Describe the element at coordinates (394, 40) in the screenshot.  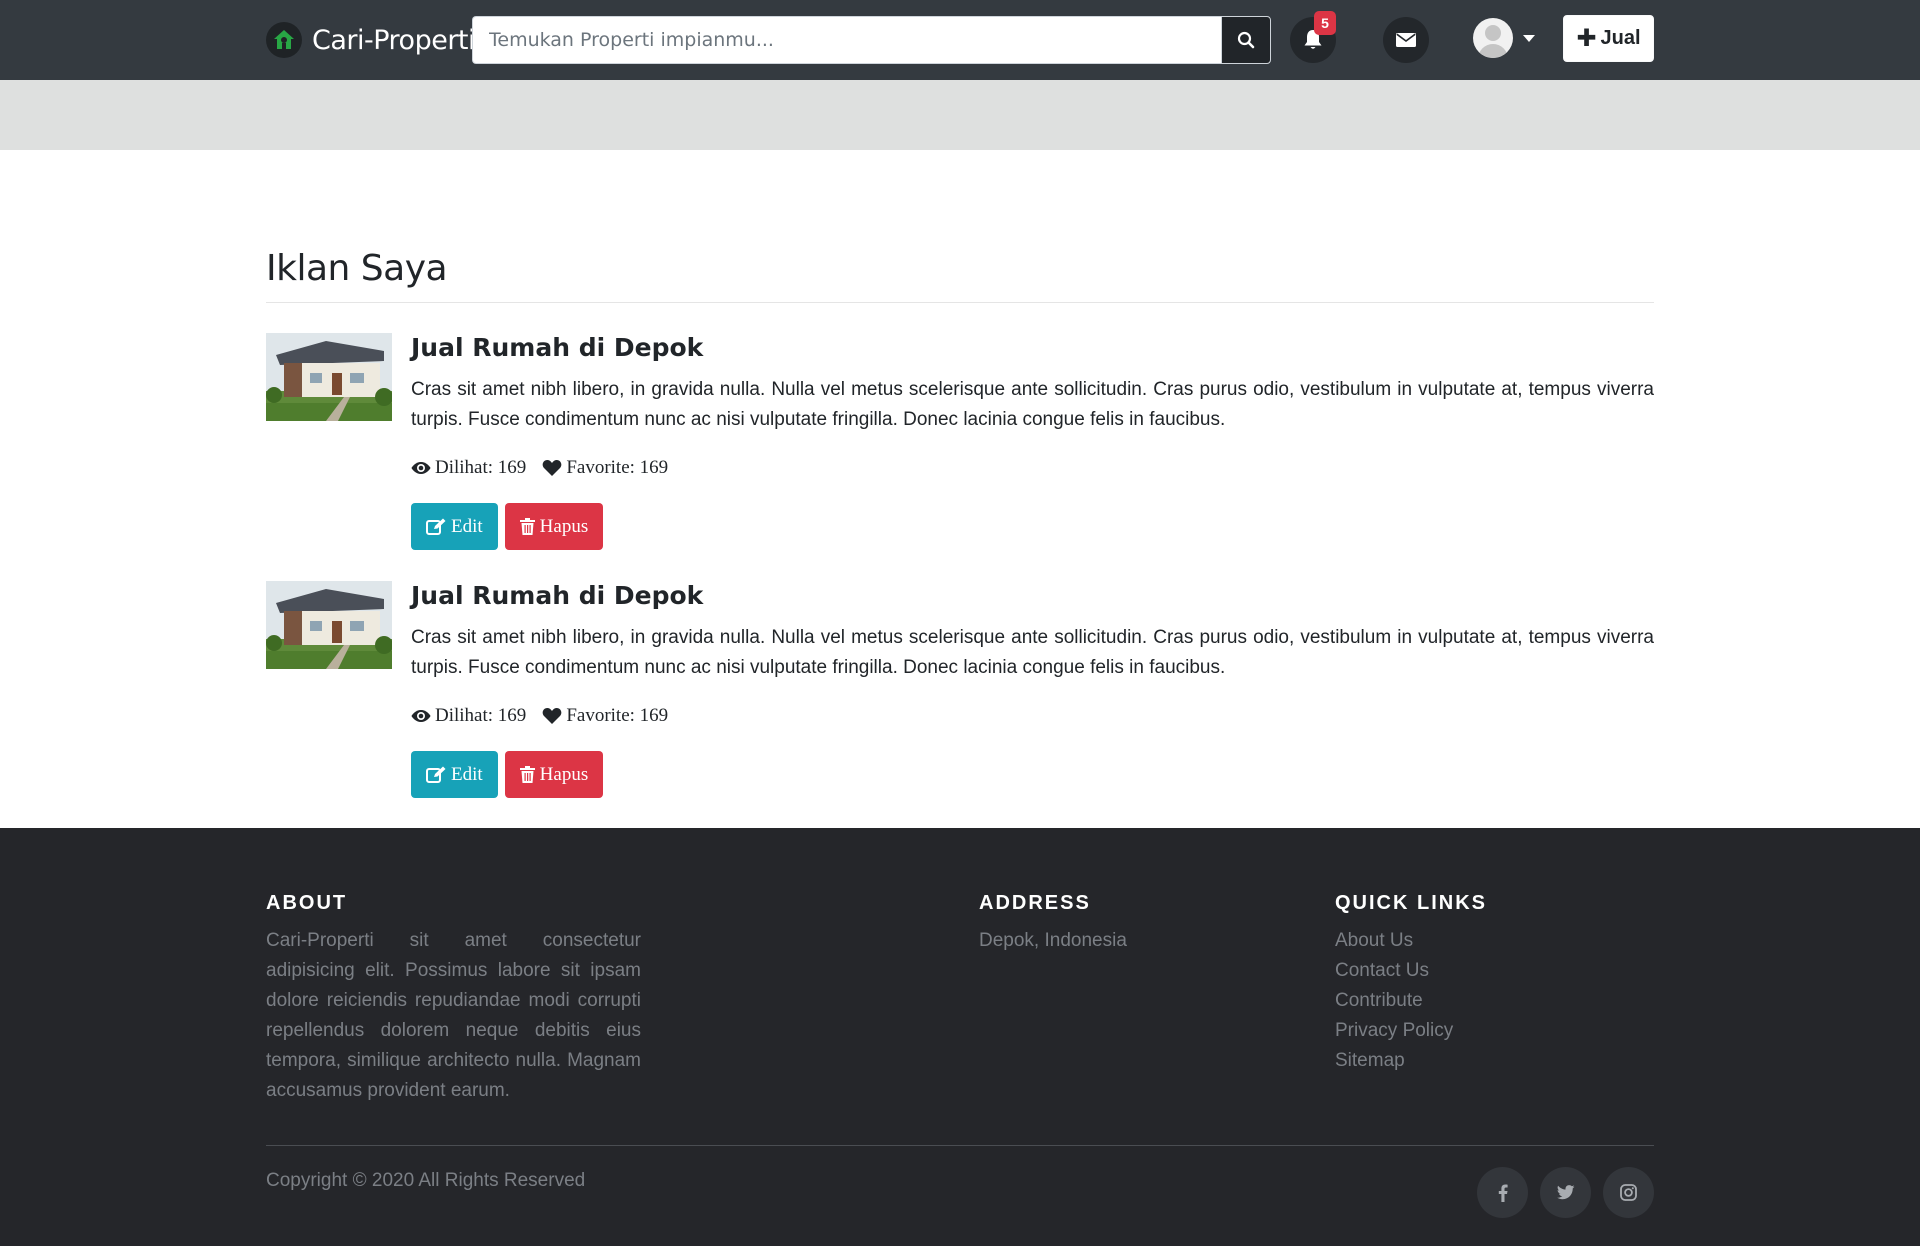
I see `brand-name: Cari-Properti` at that location.